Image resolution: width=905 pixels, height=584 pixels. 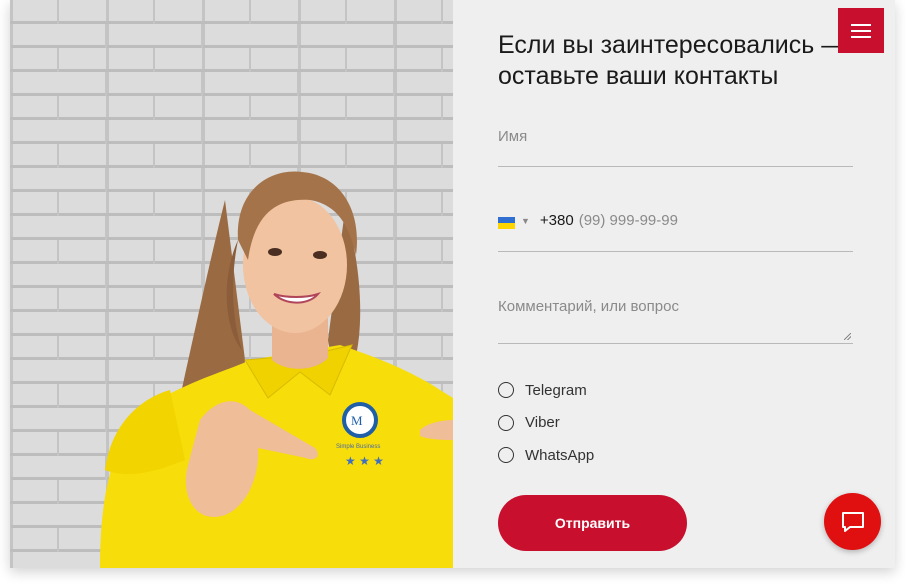 I want to click on radio-viber: Viber, so click(x=546, y=423).